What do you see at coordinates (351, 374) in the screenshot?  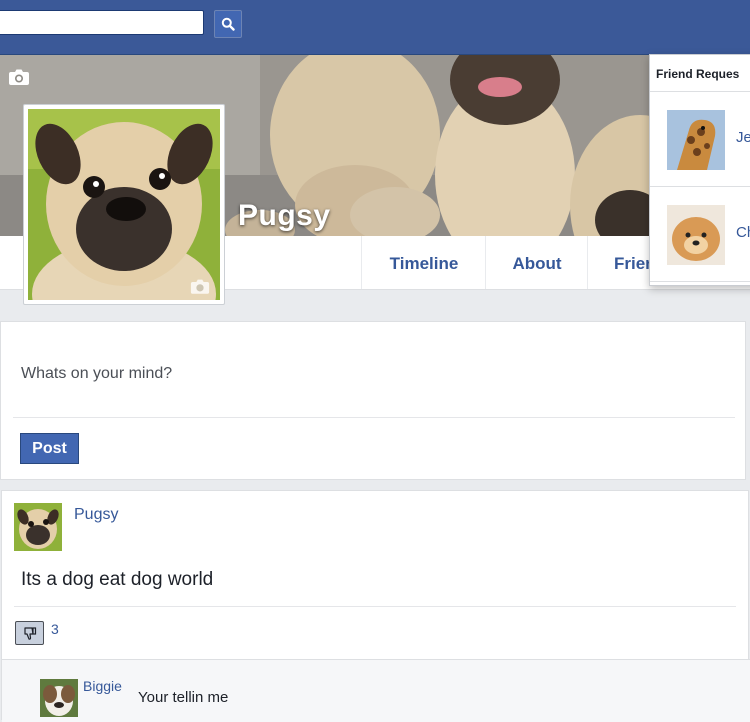 I see `status-input` at bounding box center [351, 374].